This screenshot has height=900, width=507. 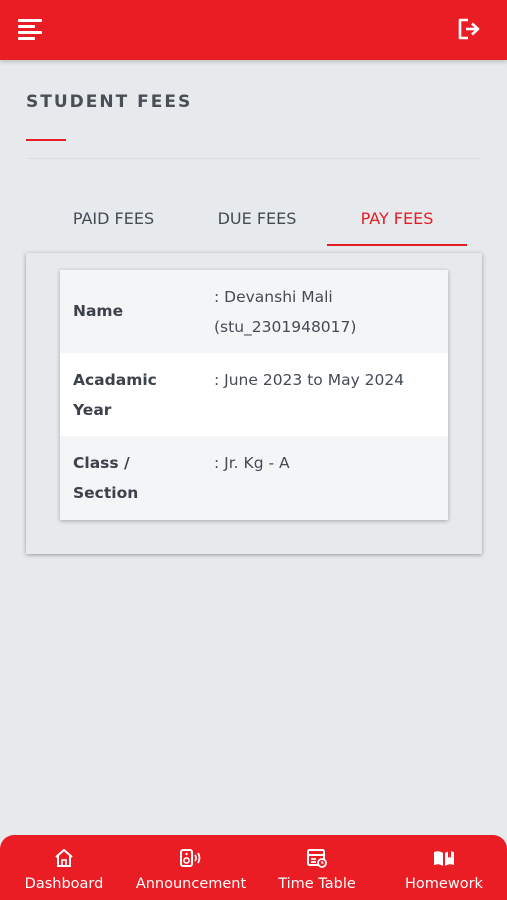 What do you see at coordinates (317, 858) in the screenshot?
I see `timetable-icon` at bounding box center [317, 858].